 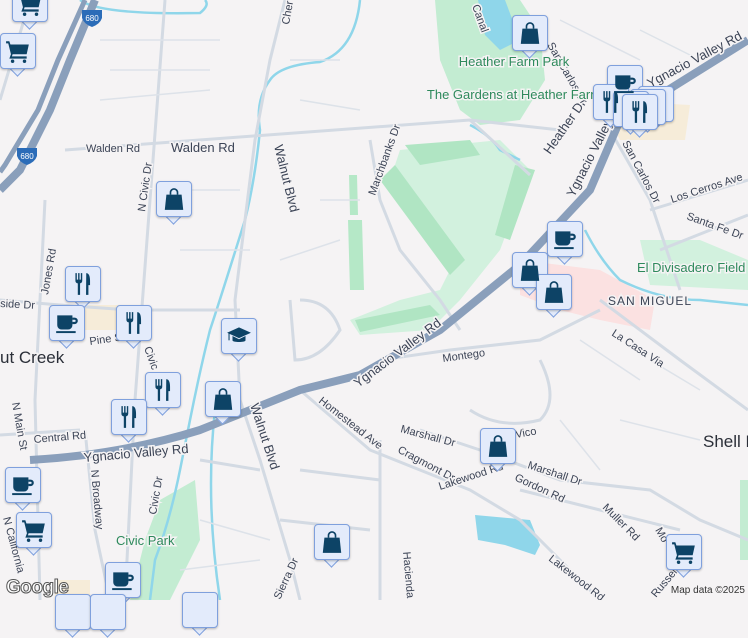 I want to click on road-label: Muller Rd, so click(x=621, y=523).